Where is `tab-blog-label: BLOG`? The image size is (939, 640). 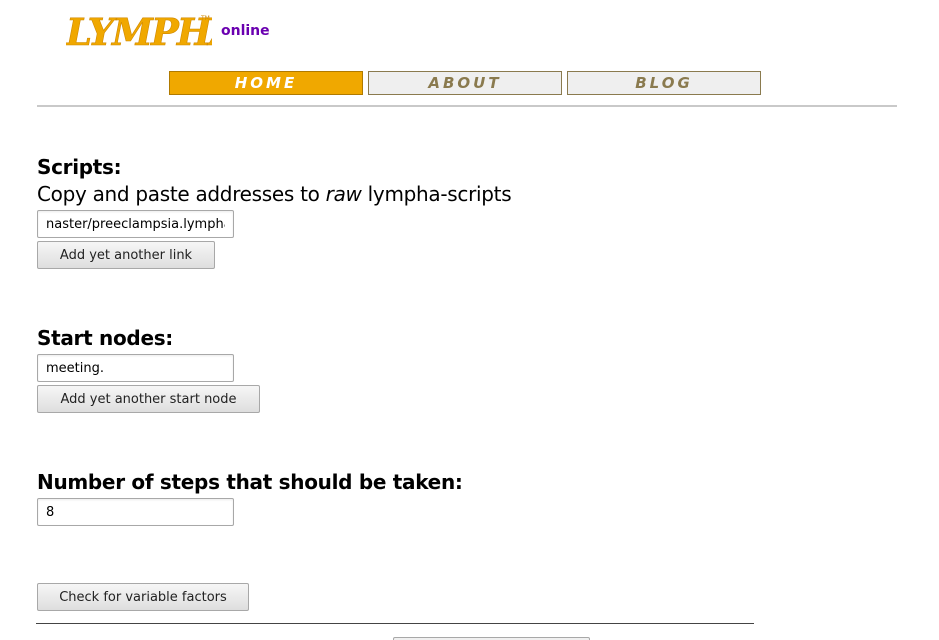 tab-blog-label: BLOG is located at coordinates (664, 83).